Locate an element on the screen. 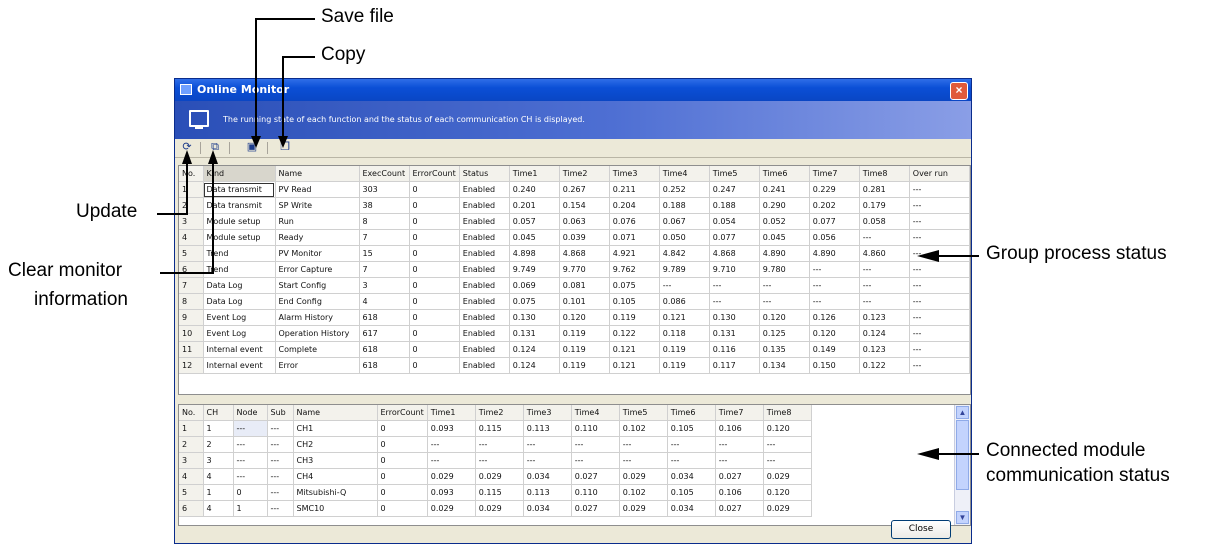  column-header: ExecCount is located at coordinates (384, 174).